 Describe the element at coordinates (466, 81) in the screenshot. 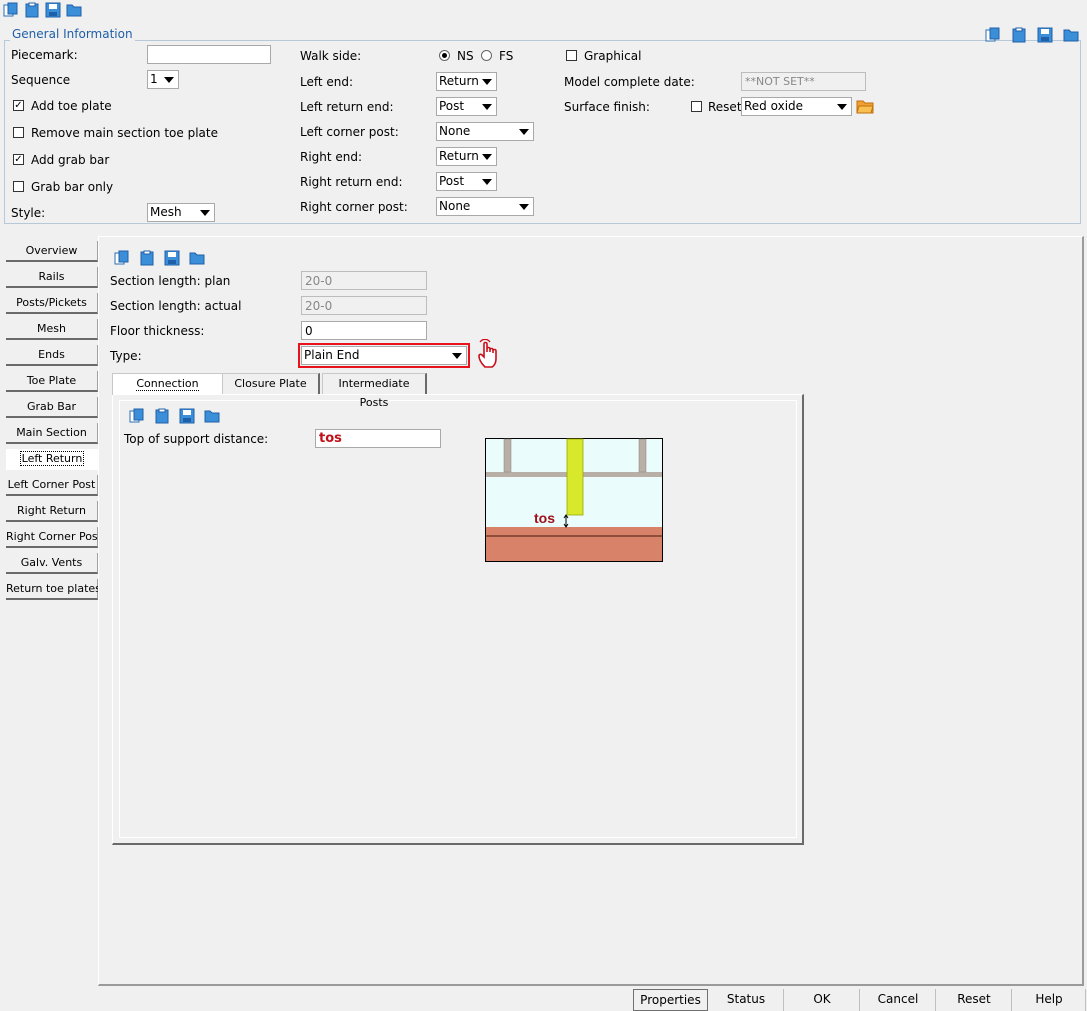

I see `left-end-select: Return` at that location.